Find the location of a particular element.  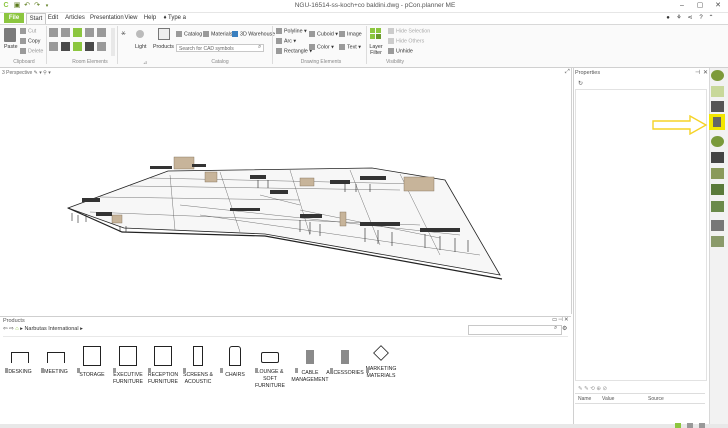

roof-icon is located at coordinates (89, 46).